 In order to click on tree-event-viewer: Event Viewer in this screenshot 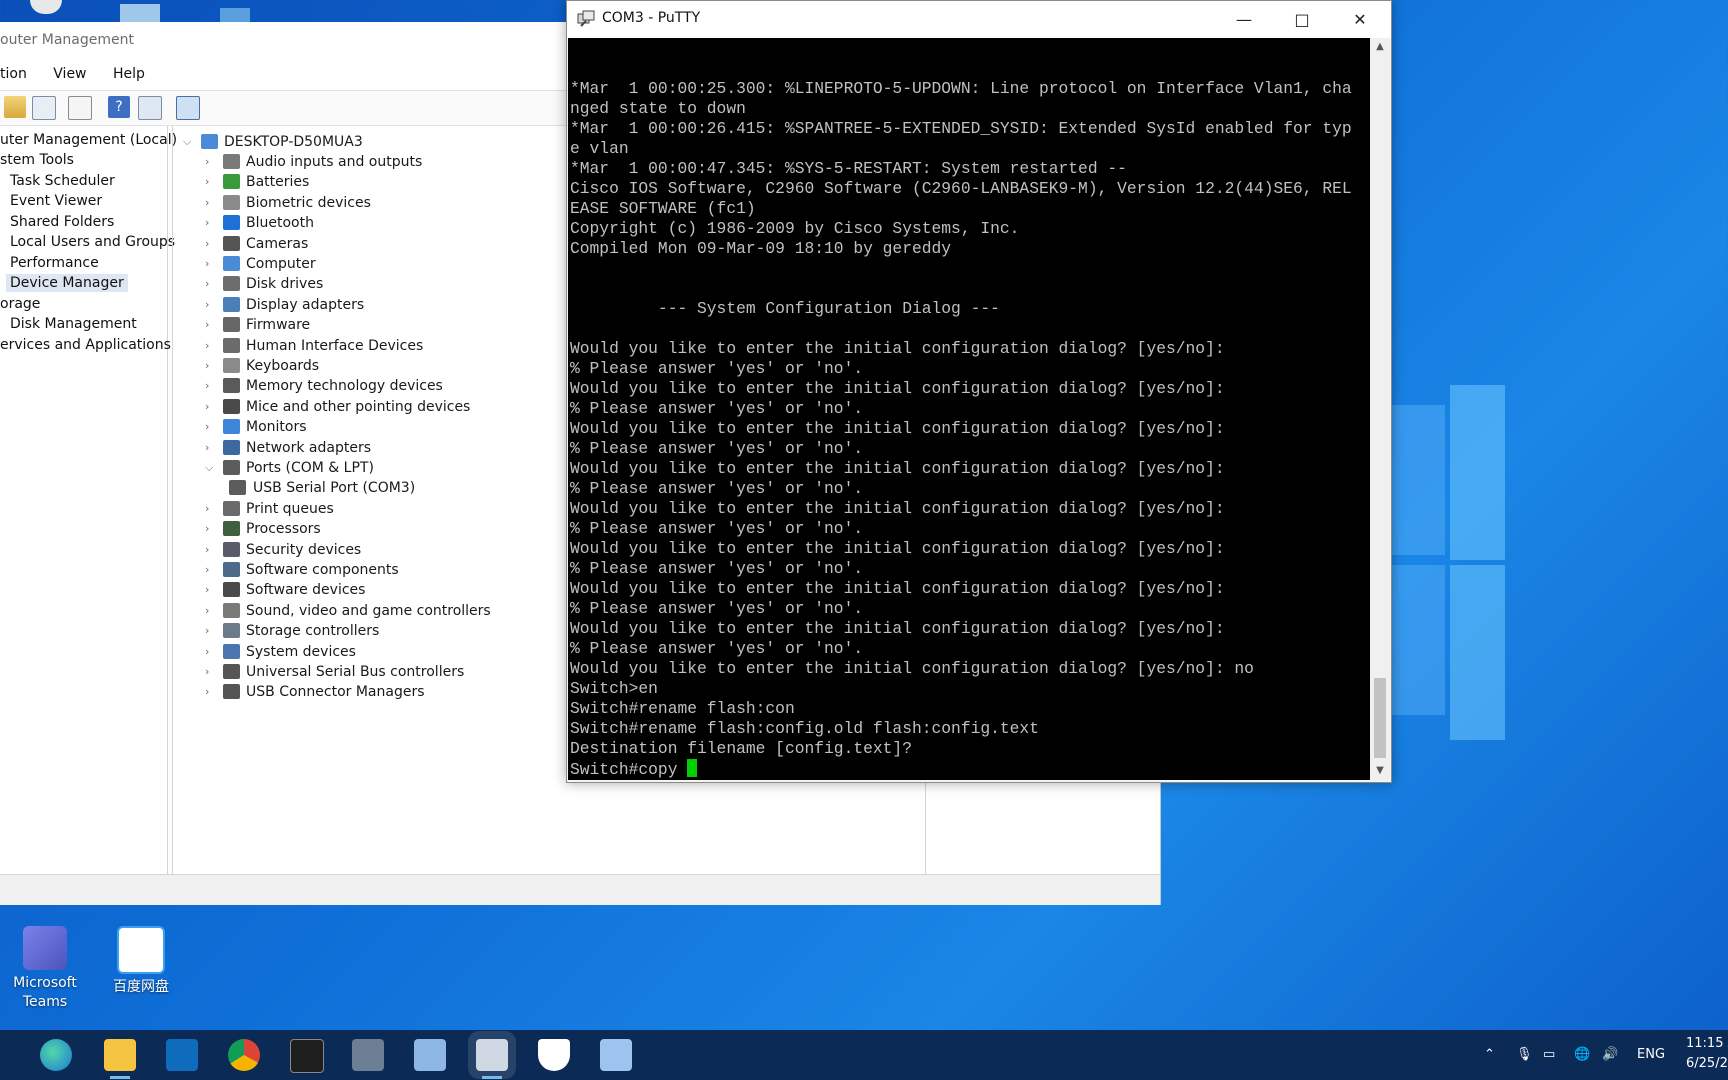, I will do `click(56, 201)`.